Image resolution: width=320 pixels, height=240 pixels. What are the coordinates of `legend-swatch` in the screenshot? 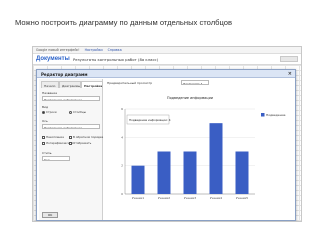 It's located at (263, 115).